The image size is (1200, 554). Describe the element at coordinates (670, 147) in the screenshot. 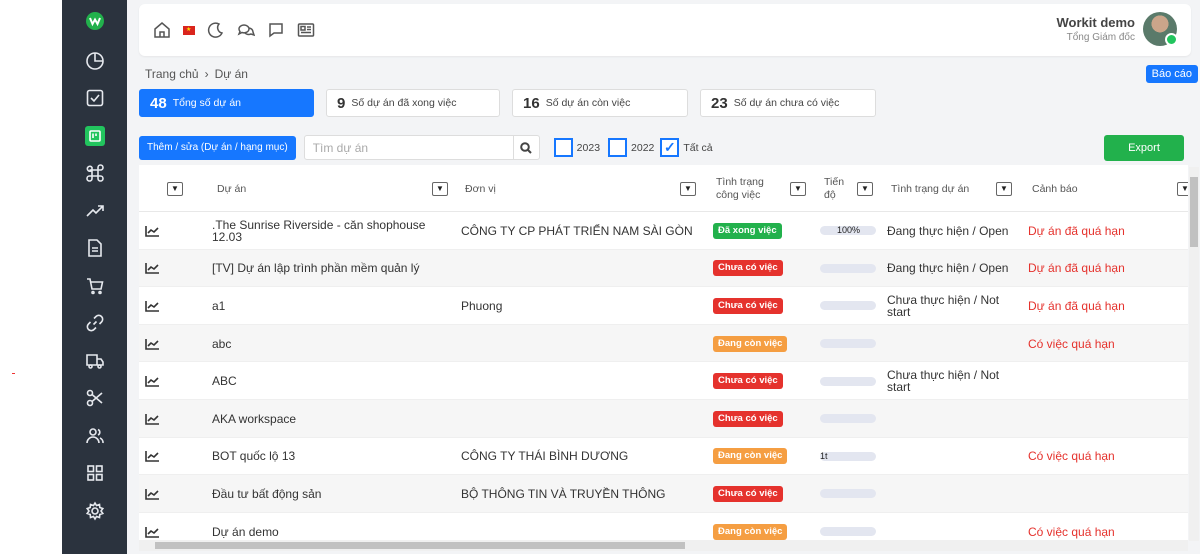

I see `checkbox-all: ✓` at that location.